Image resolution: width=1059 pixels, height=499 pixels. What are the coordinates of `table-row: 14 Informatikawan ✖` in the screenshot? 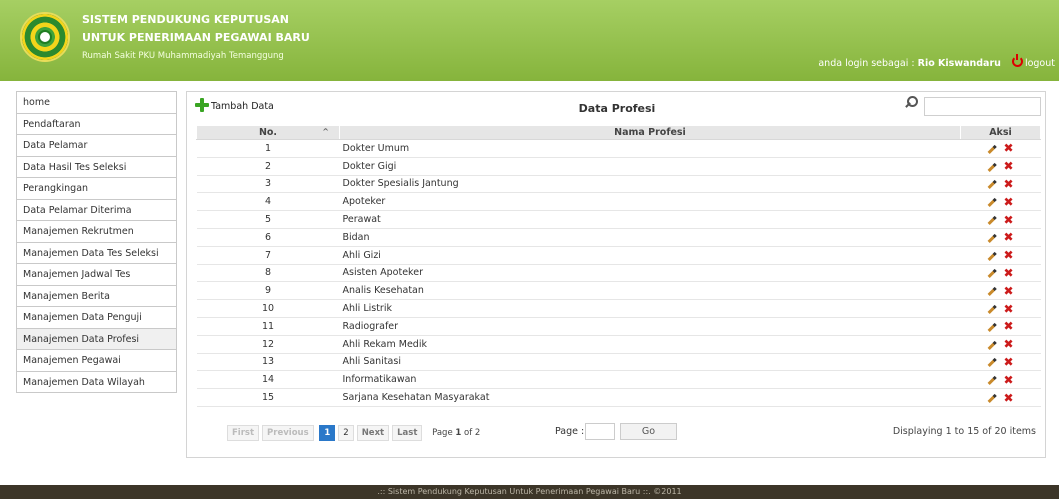 It's located at (618, 380).